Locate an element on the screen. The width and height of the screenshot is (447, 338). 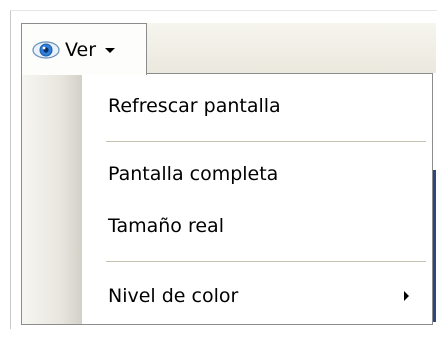
menu-item-label: Tamaño real is located at coordinates (166, 226).